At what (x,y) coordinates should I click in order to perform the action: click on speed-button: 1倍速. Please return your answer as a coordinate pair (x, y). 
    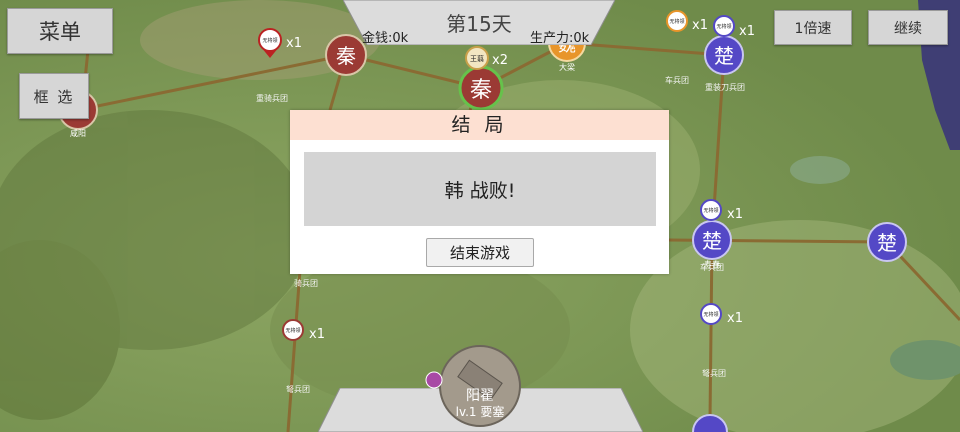
    Looking at the image, I should click on (813, 27).